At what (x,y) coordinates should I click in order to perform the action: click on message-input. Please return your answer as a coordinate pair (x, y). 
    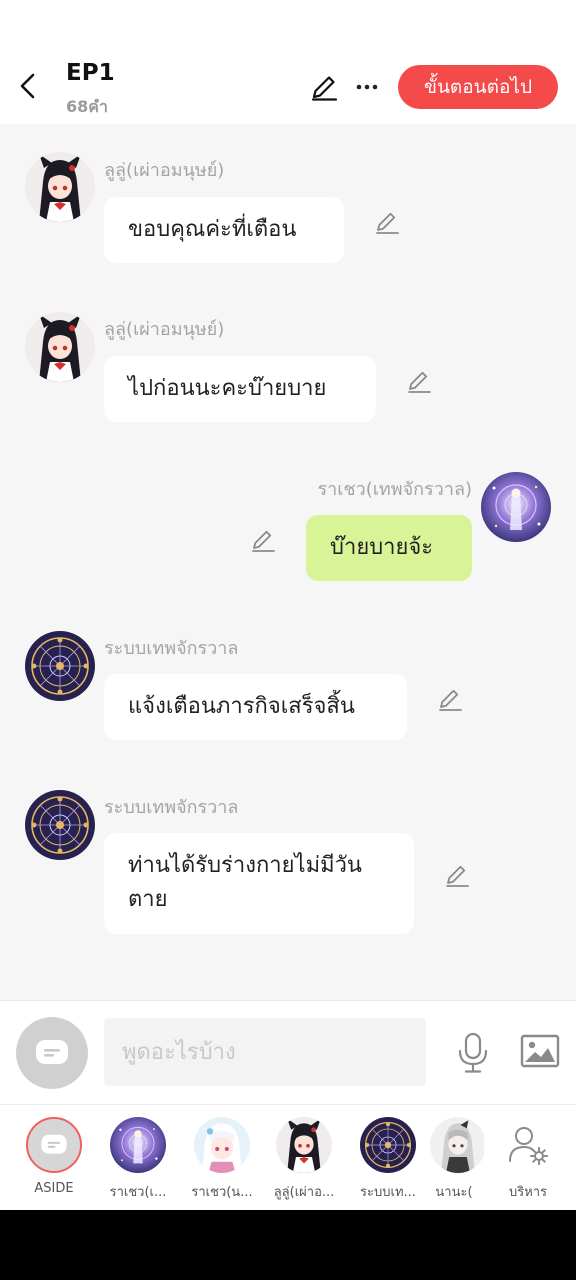
    Looking at the image, I should click on (265, 1052).